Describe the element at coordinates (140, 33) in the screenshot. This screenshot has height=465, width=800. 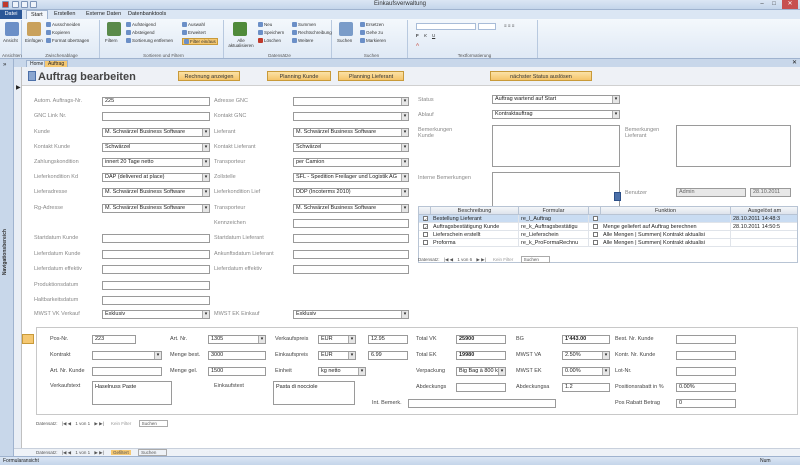
I see `absteigend-button: Absteigend` at that location.